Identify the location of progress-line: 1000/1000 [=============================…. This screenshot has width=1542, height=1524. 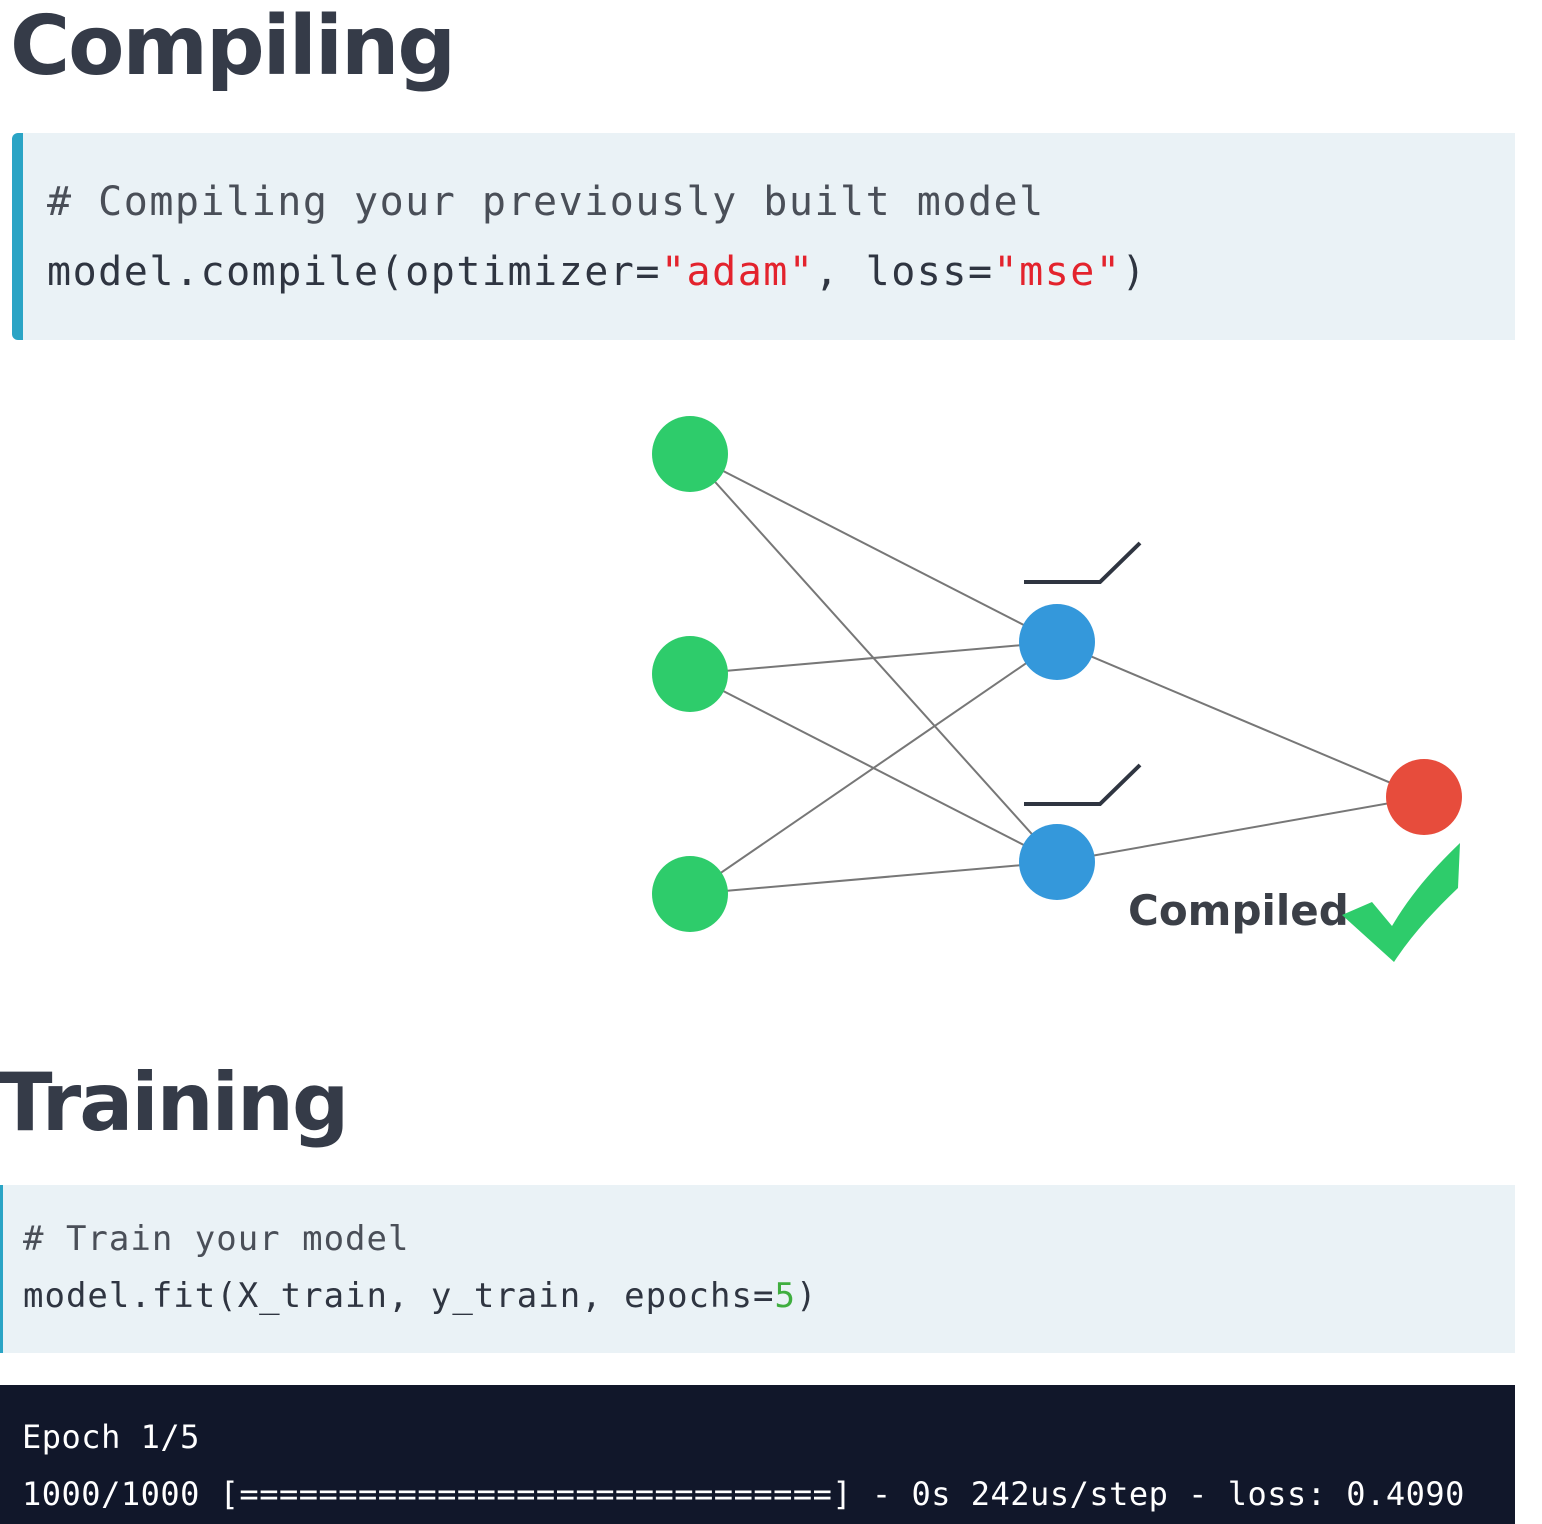
(743, 1494).